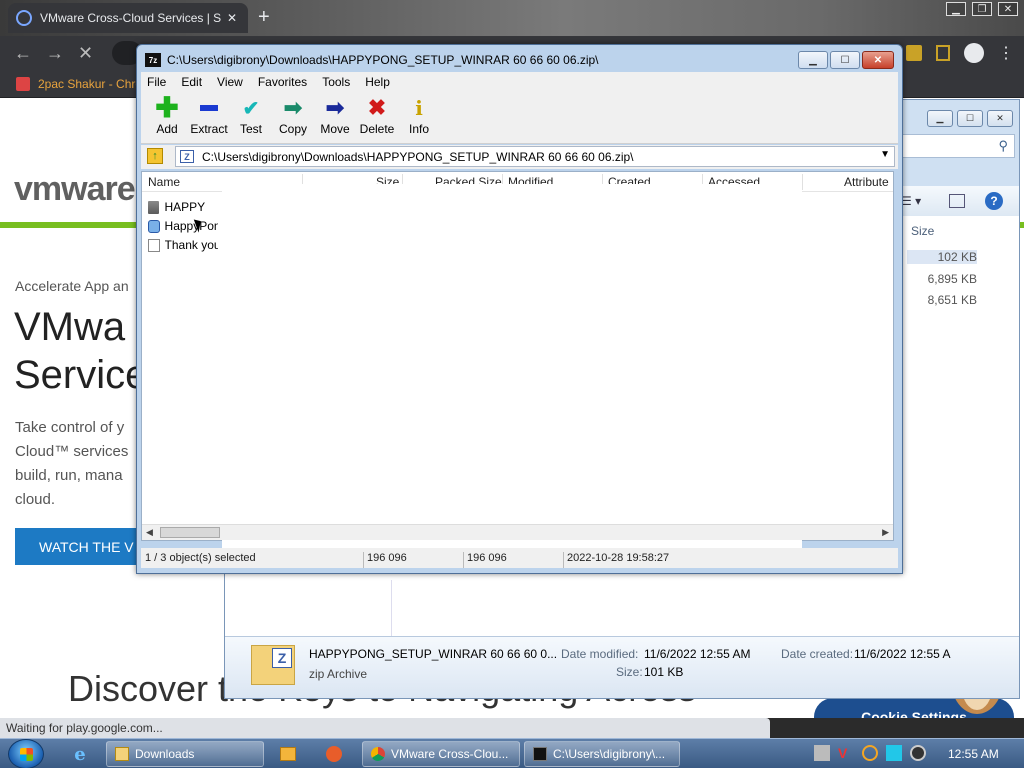 This screenshot has height=768, width=1024. What do you see at coordinates (183, 207) in the screenshot?
I see `list-item: HAPPY` at bounding box center [183, 207].